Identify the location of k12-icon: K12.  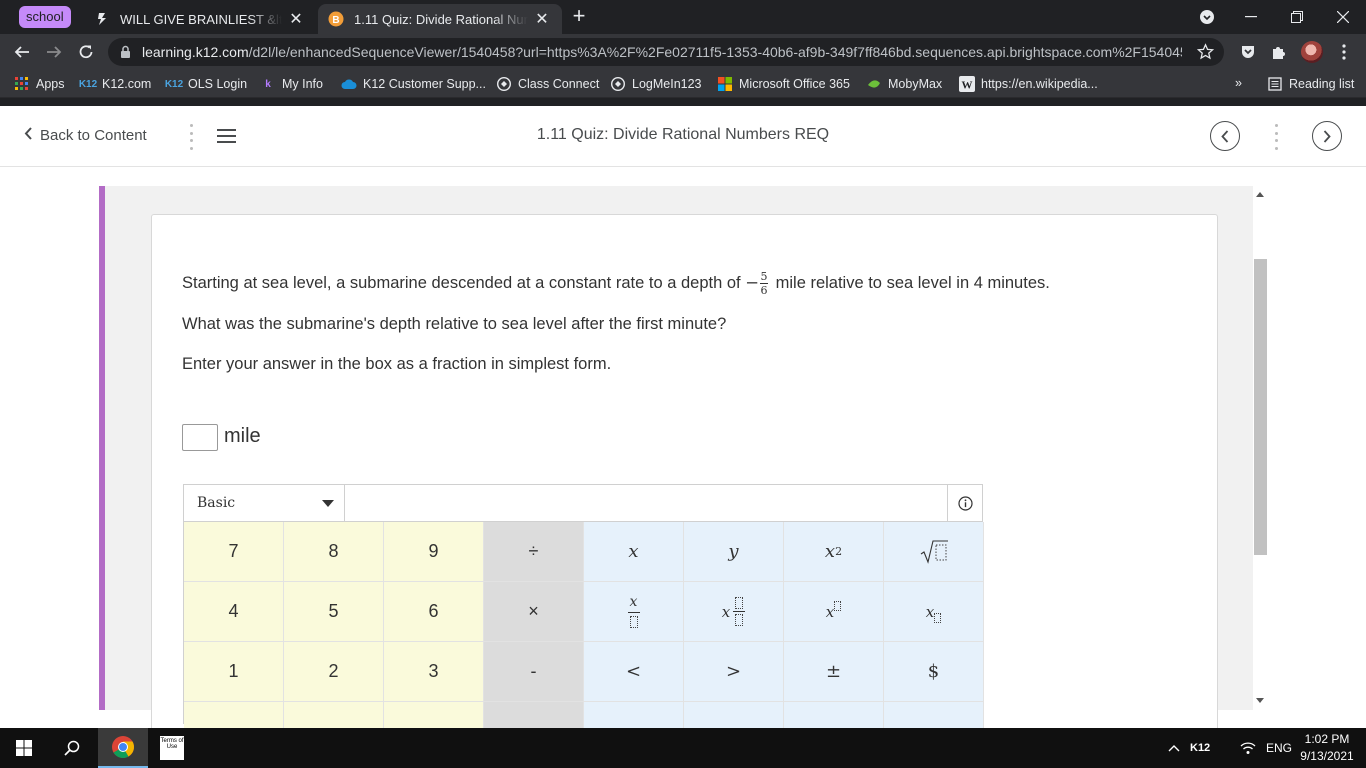
(174, 84).